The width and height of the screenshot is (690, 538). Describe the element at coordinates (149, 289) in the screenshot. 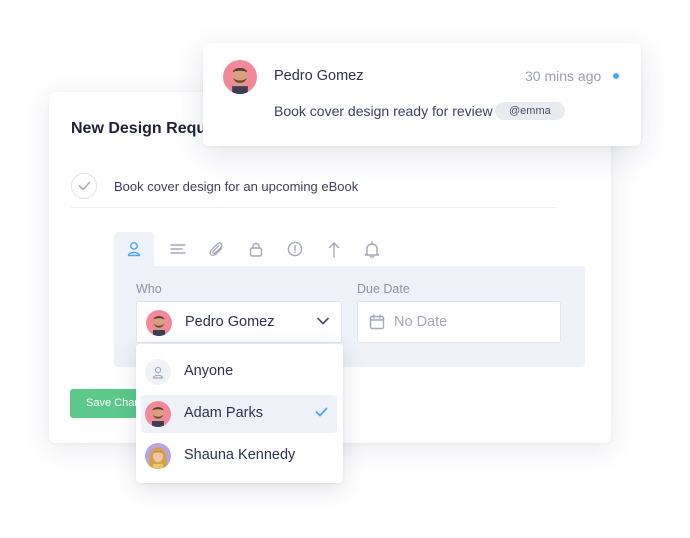

I see `who-label: Who` at that location.